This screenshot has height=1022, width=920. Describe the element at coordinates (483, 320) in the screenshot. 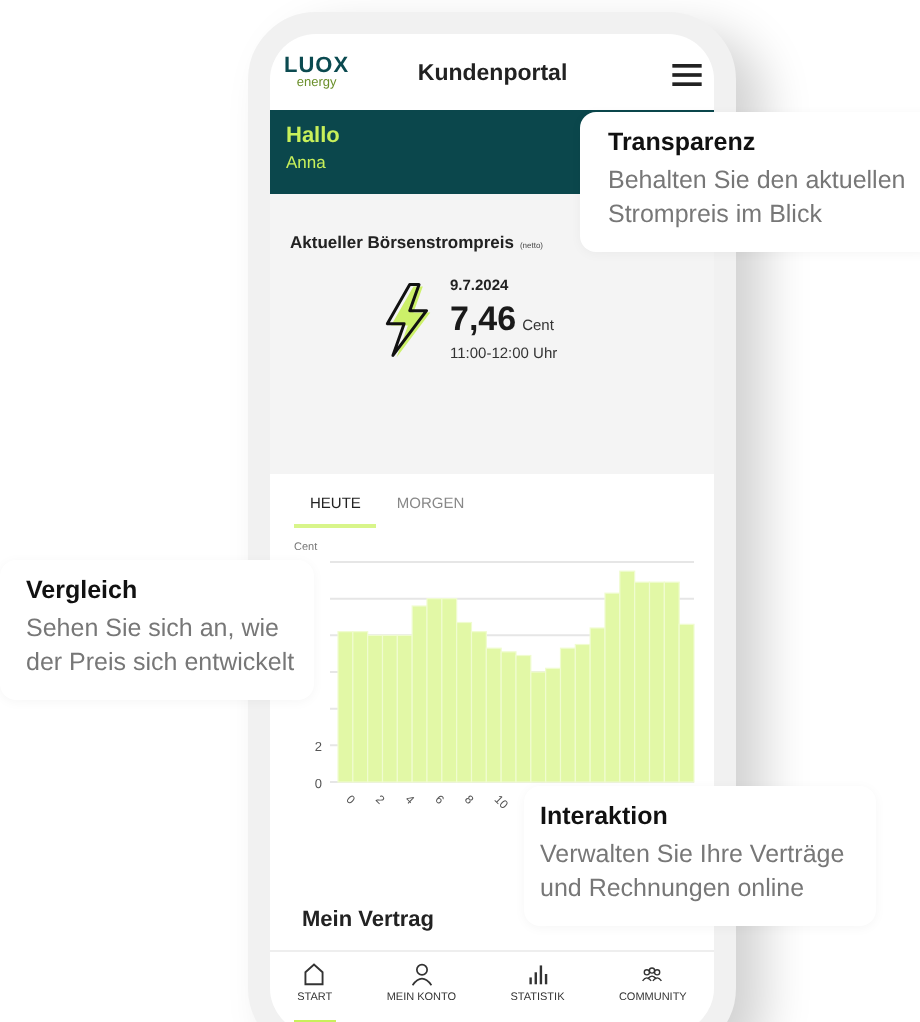

I see `price-value: 7,46` at that location.